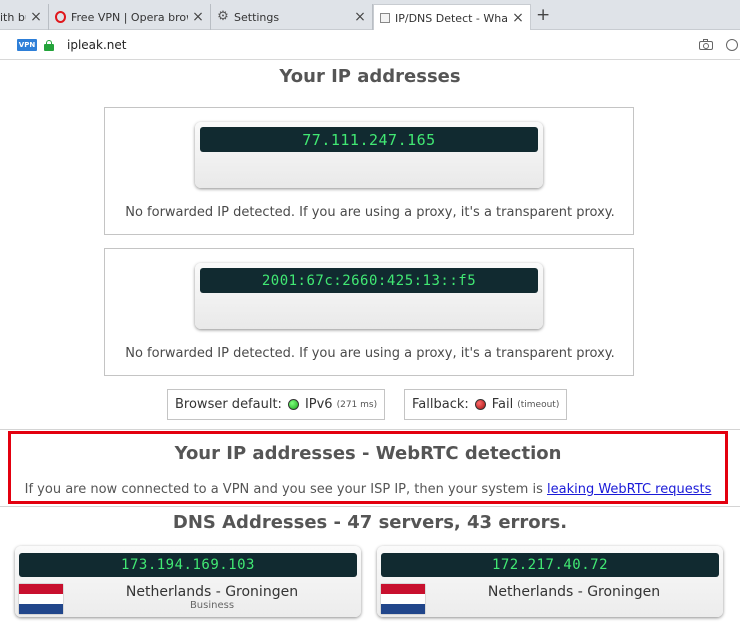  I want to click on webrtc-title: Your IP addresses - WebRTC detection, so click(368, 453).